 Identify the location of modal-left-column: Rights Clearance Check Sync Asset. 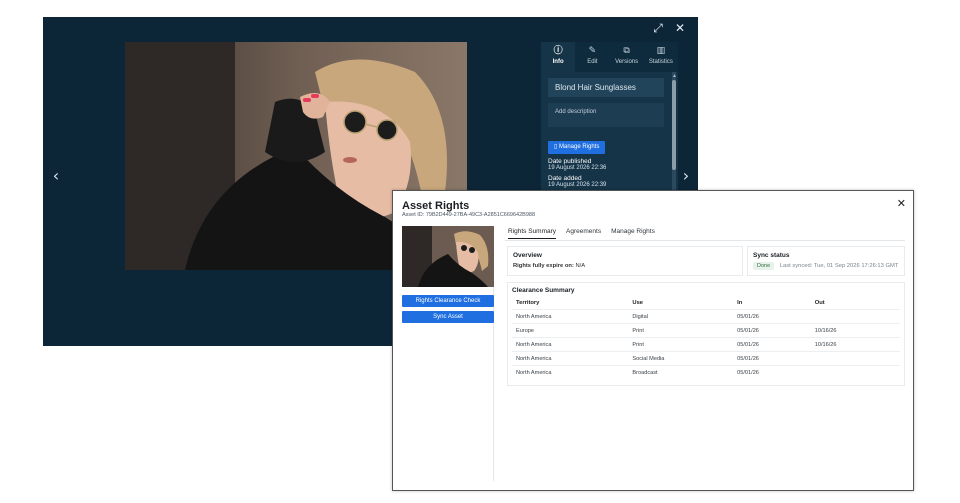
(448, 353).